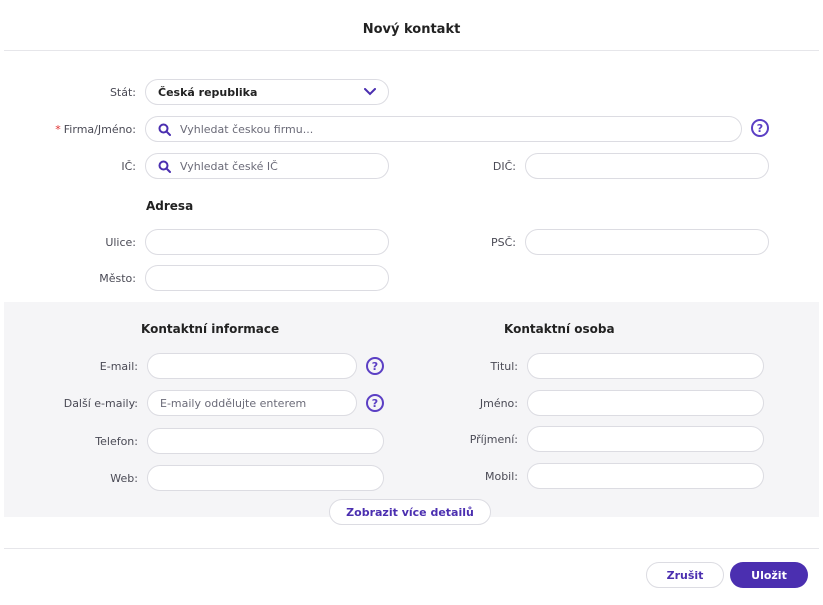 The height and width of the screenshot is (605, 823). Describe the element at coordinates (267, 92) in the screenshot. I see `country-select: Česká republika` at that location.